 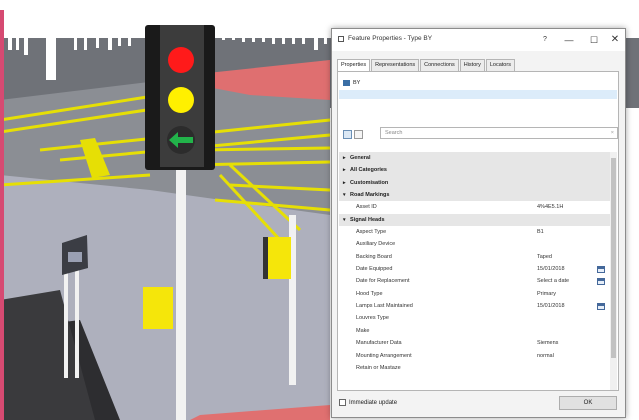 I want to click on property-value: Taped, so click(x=544, y=257).